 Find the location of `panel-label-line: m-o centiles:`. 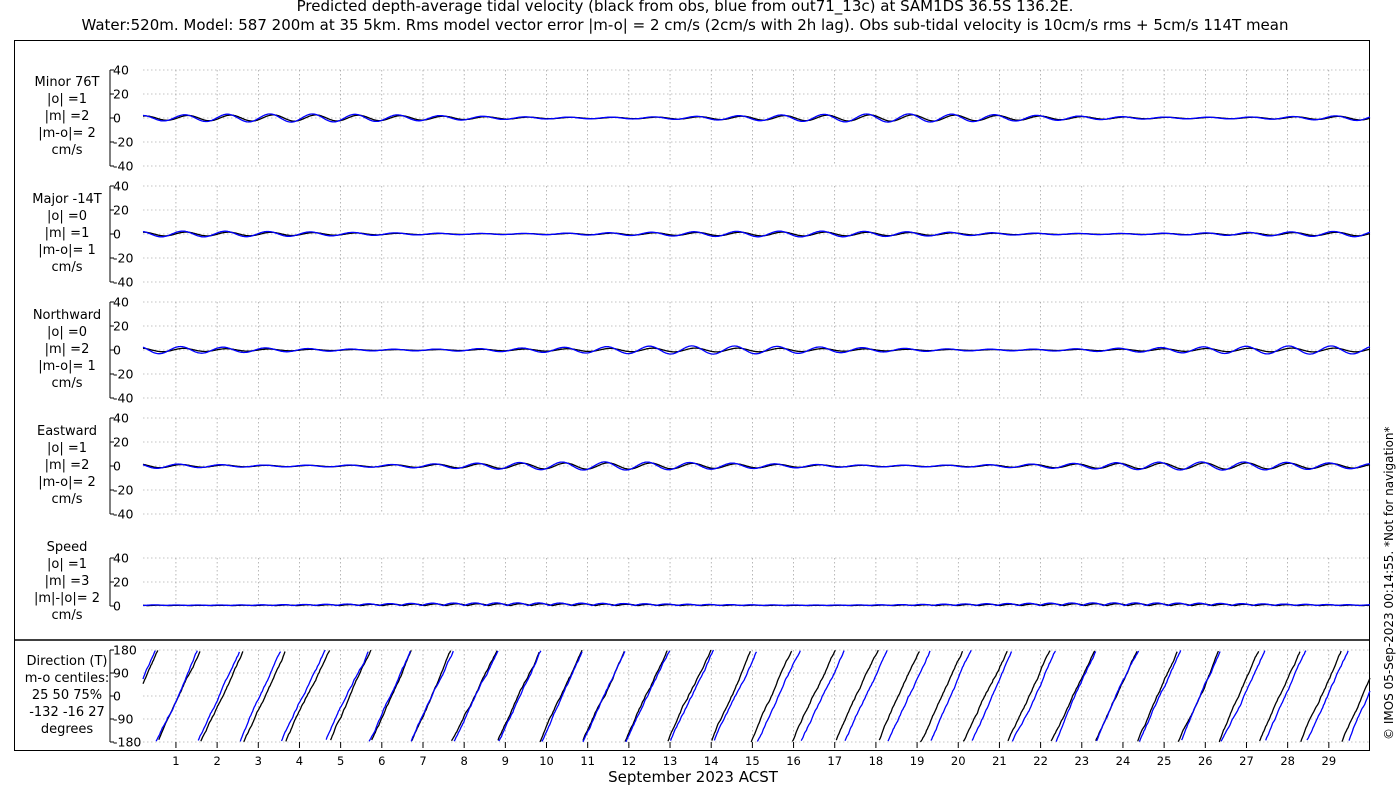

panel-label-line: m-o centiles: is located at coordinates (67, 678).